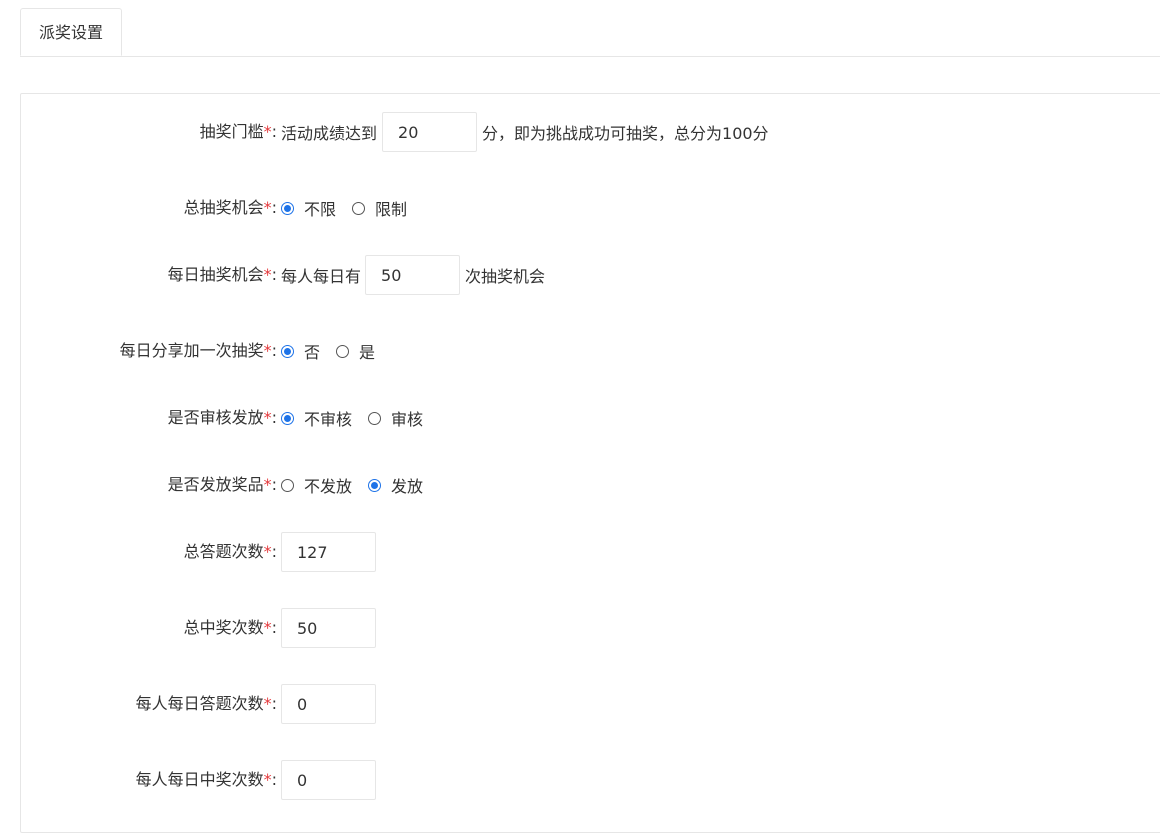  Describe the element at coordinates (590, 485) in the screenshot. I see `issue-prize-row: 是否发放奖品*: 不发放 发放` at that location.